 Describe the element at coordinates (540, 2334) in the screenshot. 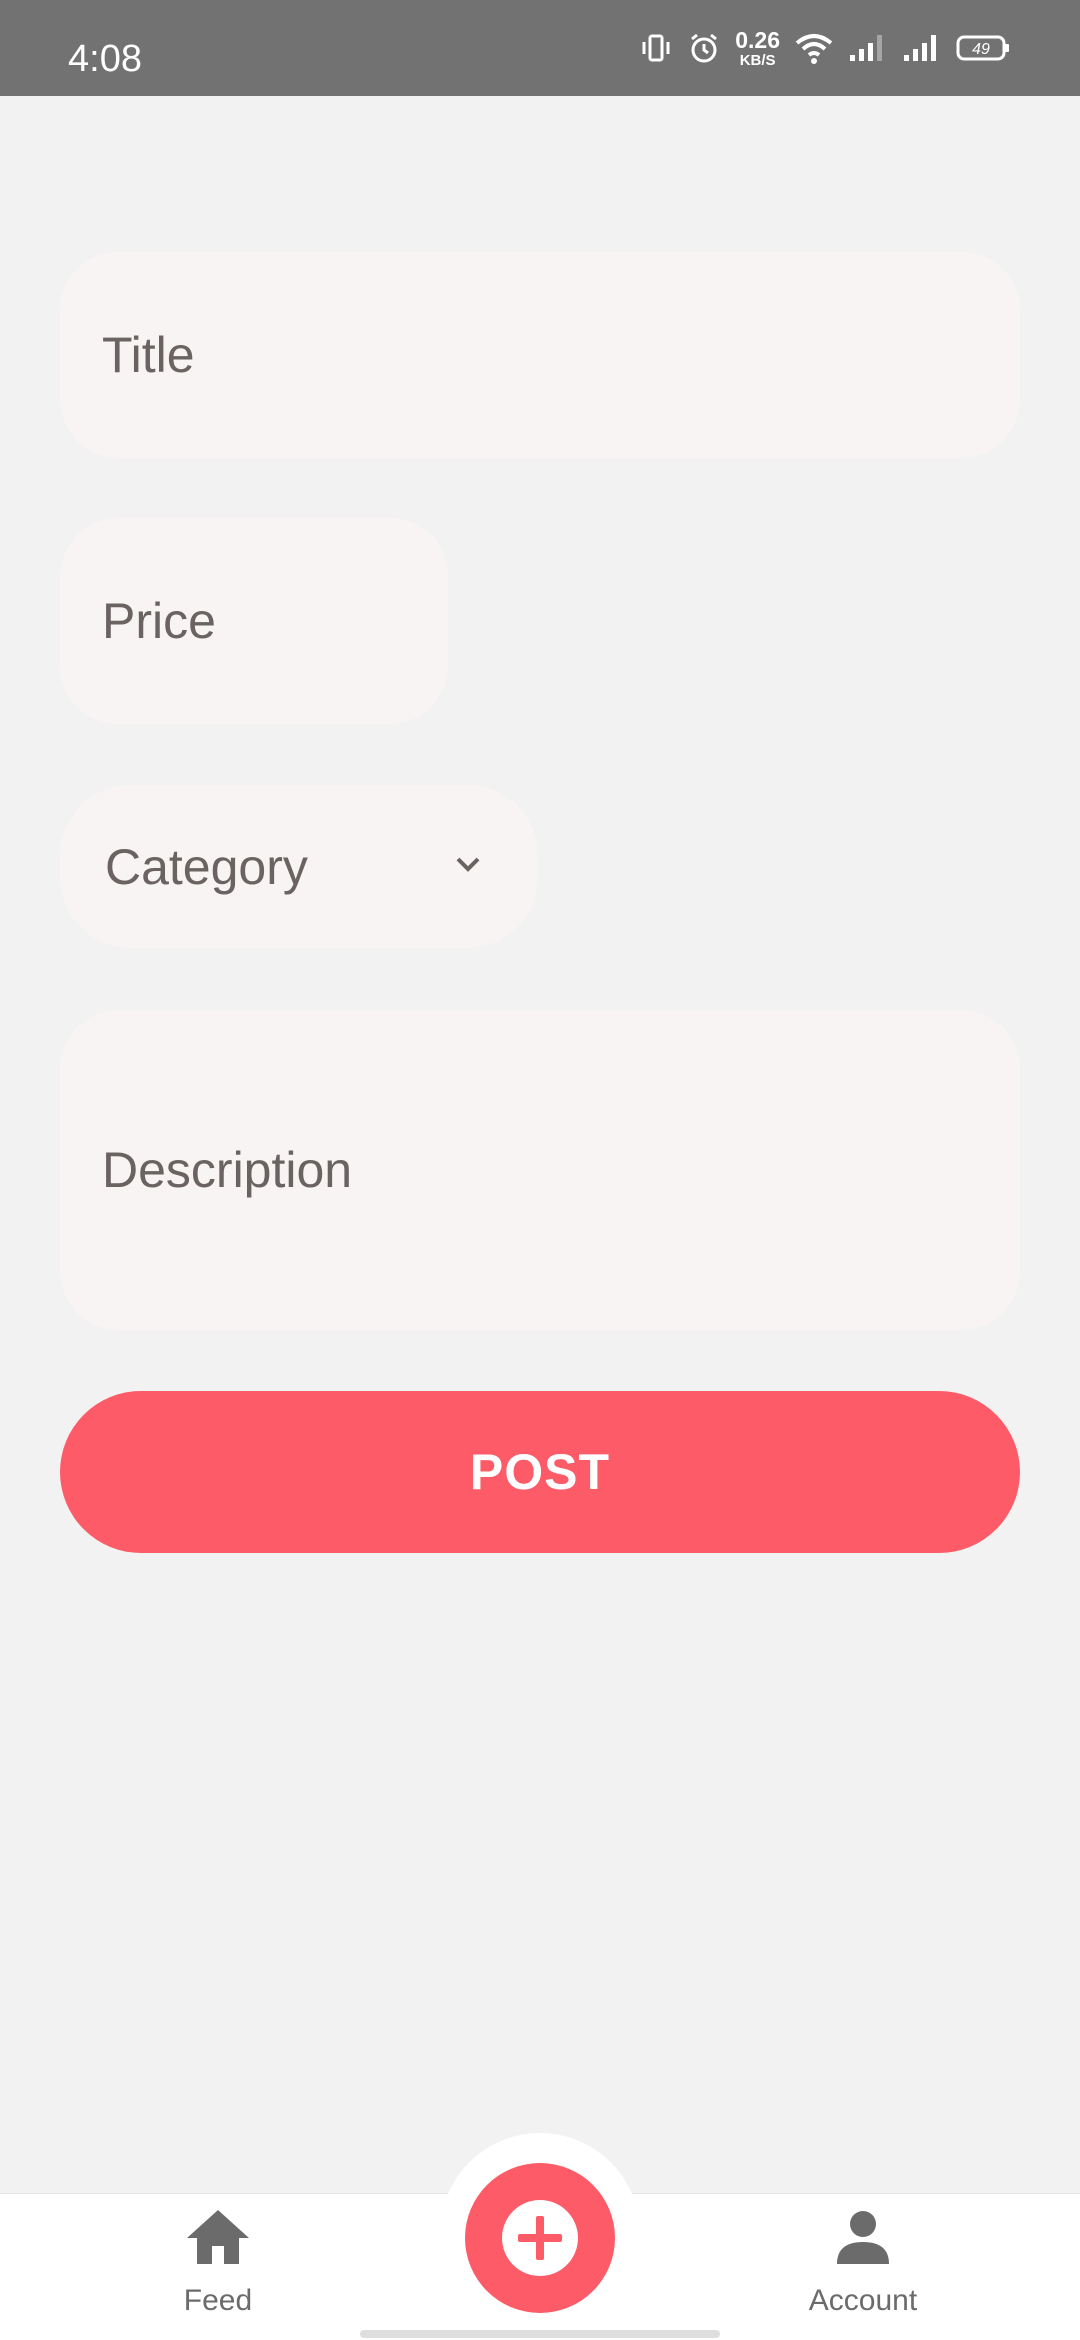

I see `home-indicator` at that location.